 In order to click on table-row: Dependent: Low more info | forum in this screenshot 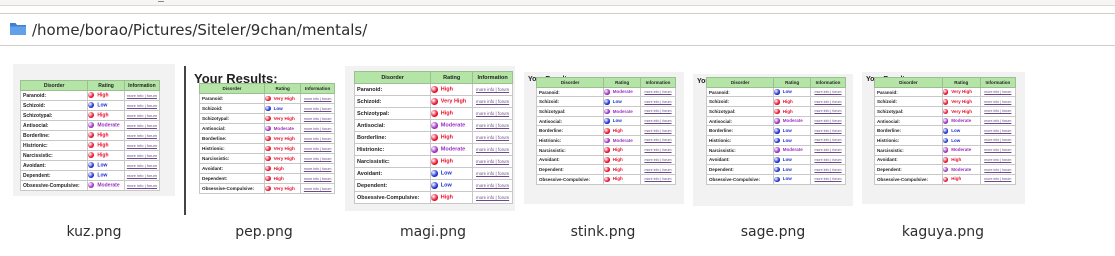, I will do `click(433, 185)`.